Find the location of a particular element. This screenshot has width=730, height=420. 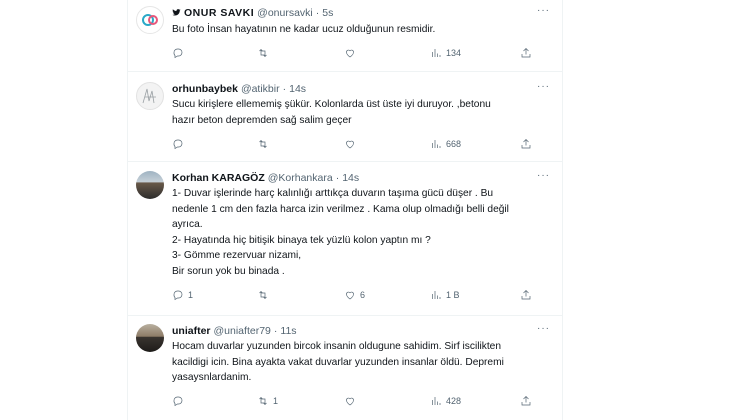

tweet-text-line: hazır beton depremden sağ salim geçer is located at coordinates (262, 120).